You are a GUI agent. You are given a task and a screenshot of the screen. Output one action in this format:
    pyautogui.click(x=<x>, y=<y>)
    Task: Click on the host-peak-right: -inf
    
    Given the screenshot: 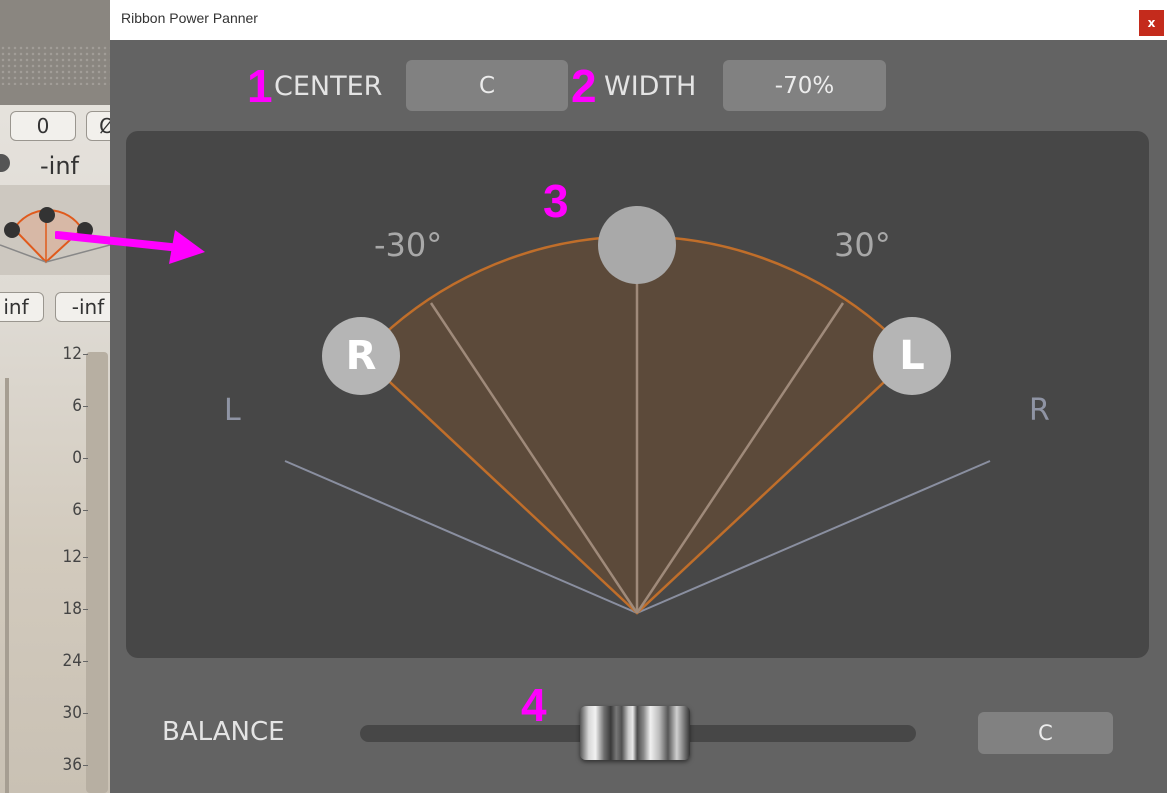 What is the action you would take?
    pyautogui.click(x=82, y=307)
    